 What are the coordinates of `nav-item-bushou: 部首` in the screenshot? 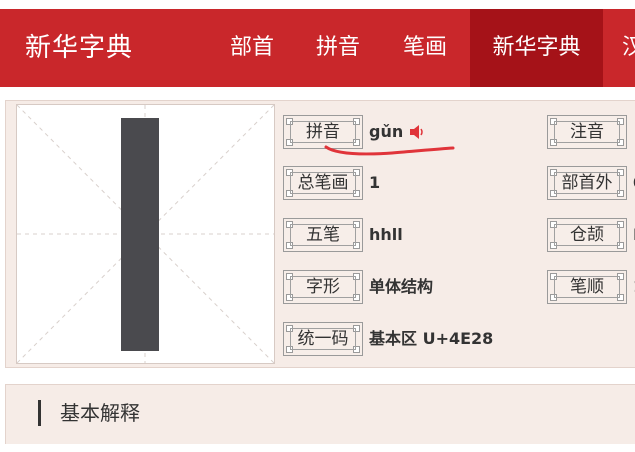 It's located at (252, 48).